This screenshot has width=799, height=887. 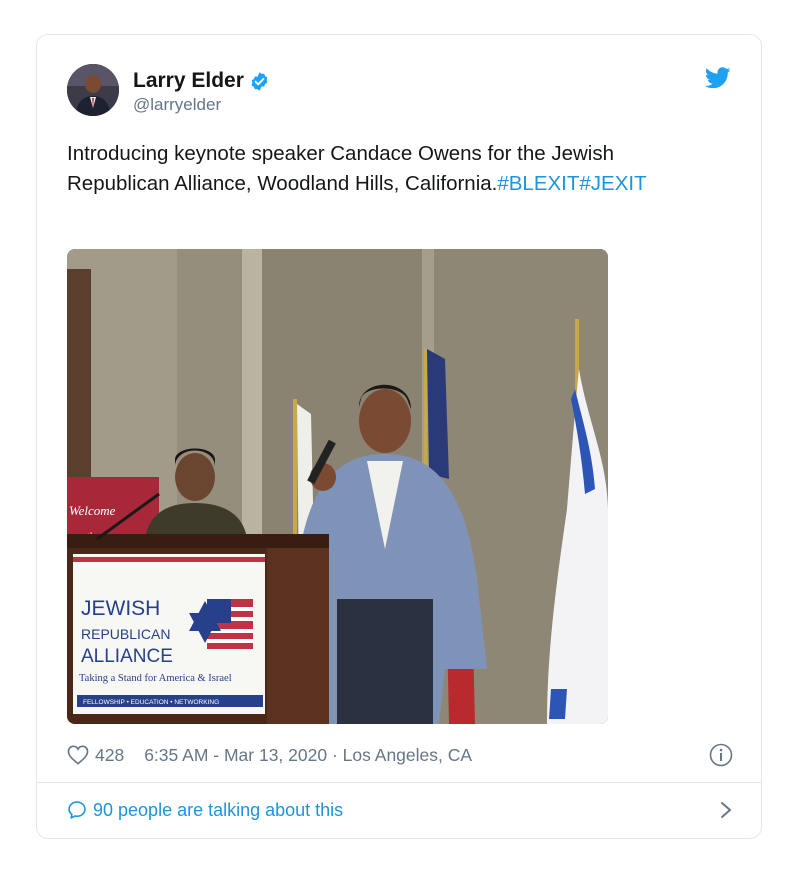 I want to click on talking-text: 90 people are talking about this, so click(x=218, y=810).